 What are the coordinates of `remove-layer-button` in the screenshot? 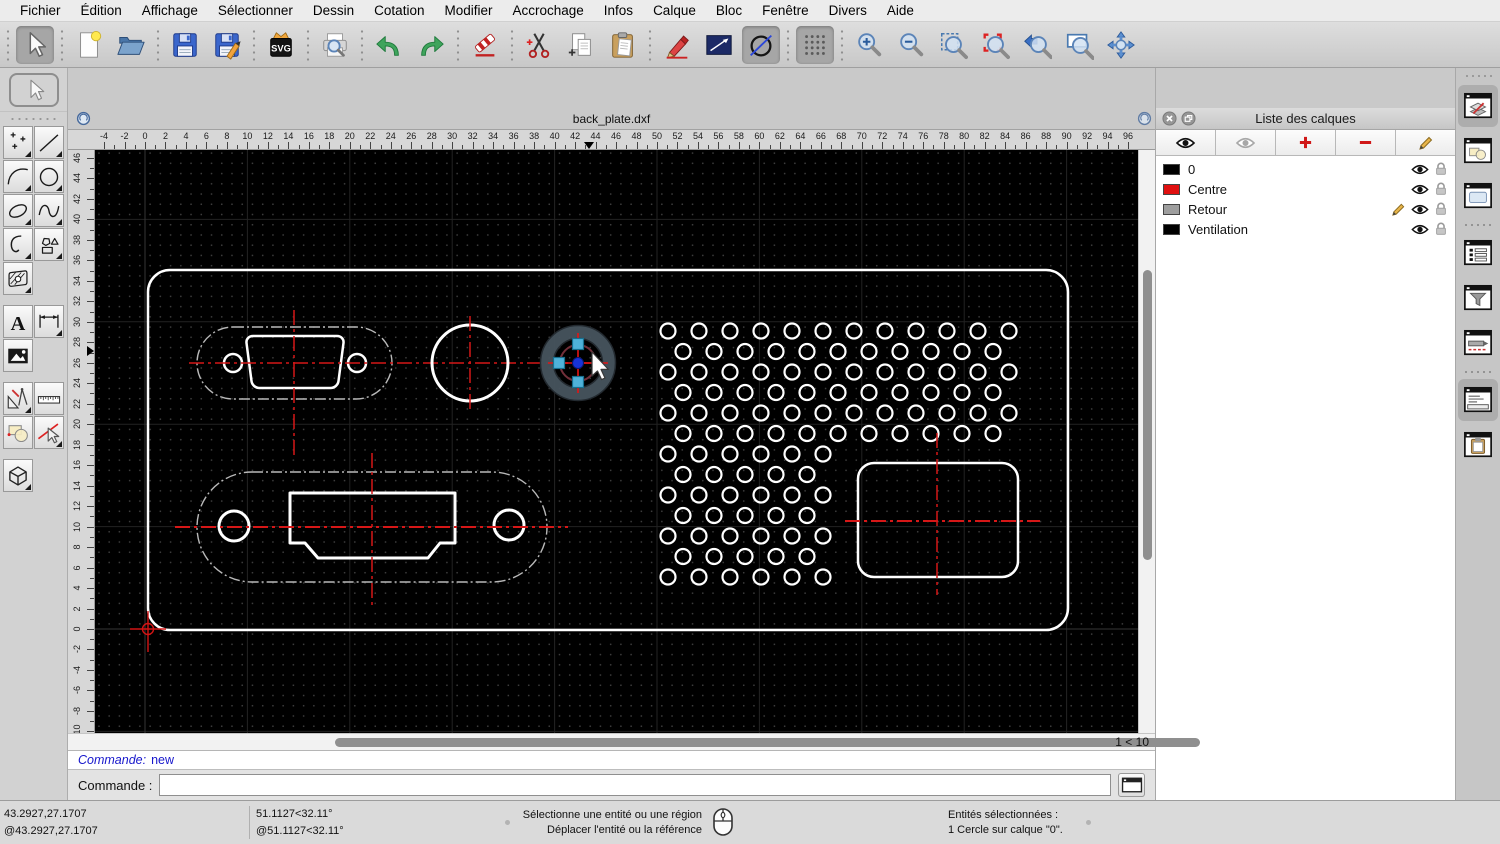 It's located at (1366, 142).